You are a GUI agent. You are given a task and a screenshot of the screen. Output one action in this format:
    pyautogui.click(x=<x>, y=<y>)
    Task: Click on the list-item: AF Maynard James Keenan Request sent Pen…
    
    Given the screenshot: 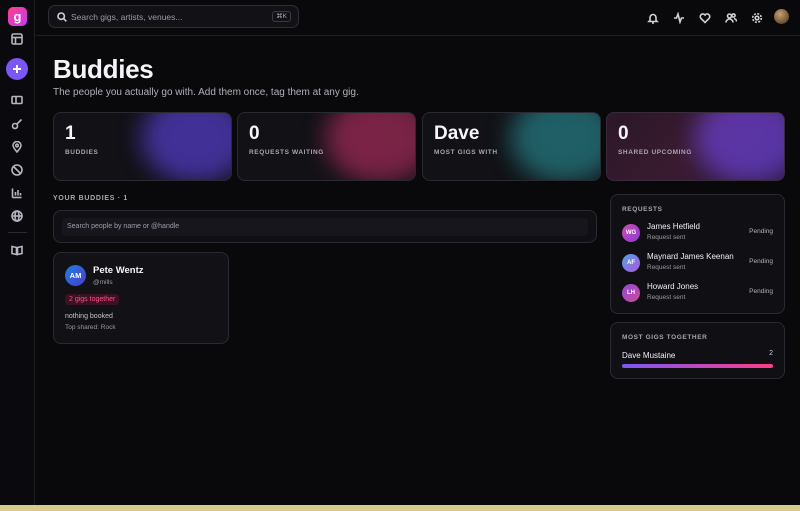 What is the action you would take?
    pyautogui.click(x=697, y=266)
    